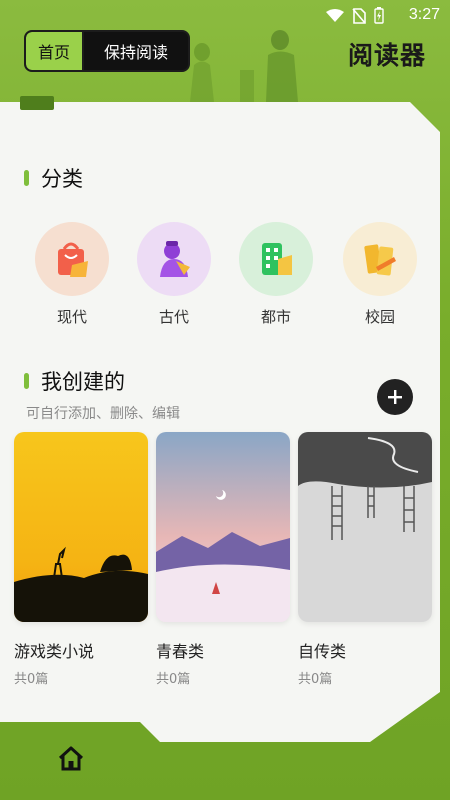 The width and height of the screenshot is (450, 800). Describe the element at coordinates (386, 55) in the screenshot. I see `app-title: 阅读器` at that location.